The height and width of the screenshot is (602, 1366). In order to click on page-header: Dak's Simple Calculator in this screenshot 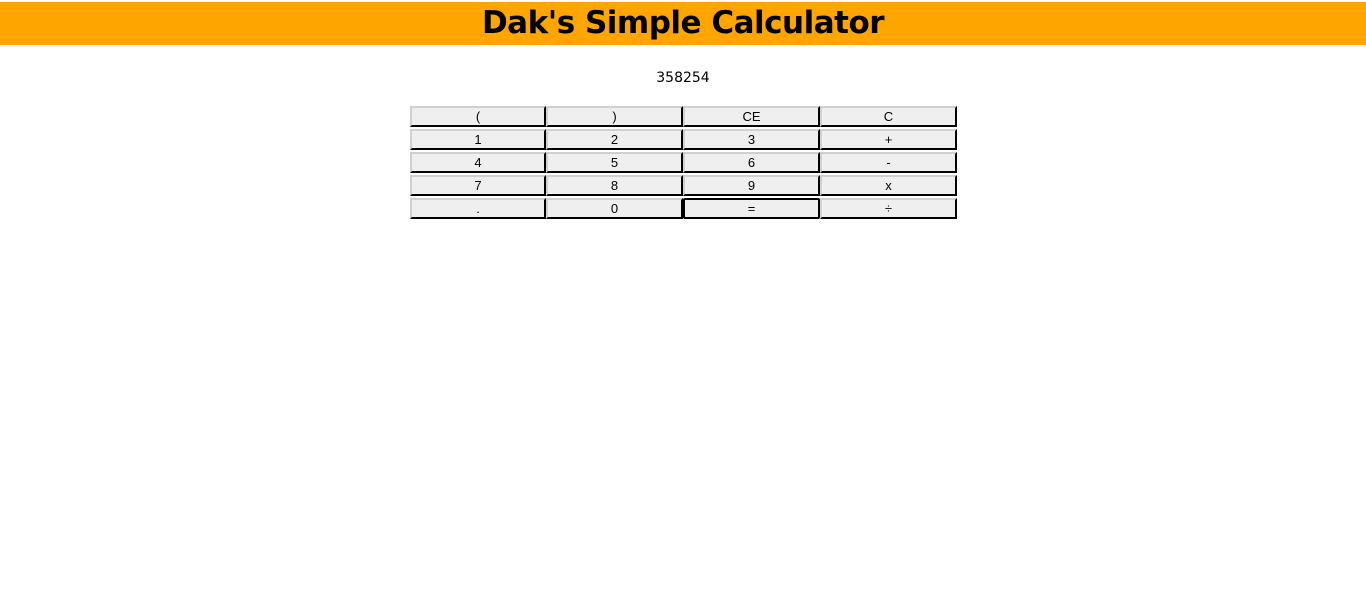, I will do `click(683, 23)`.